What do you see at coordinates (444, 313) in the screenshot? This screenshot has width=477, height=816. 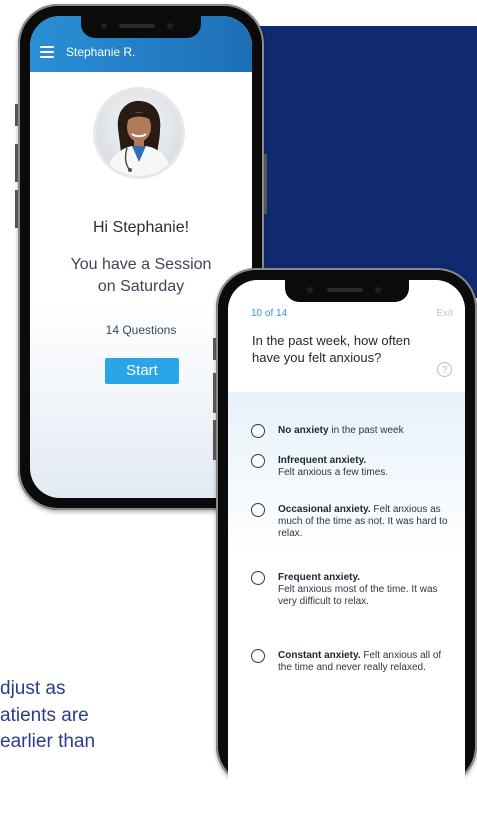 I see `exit-button: Exit` at bounding box center [444, 313].